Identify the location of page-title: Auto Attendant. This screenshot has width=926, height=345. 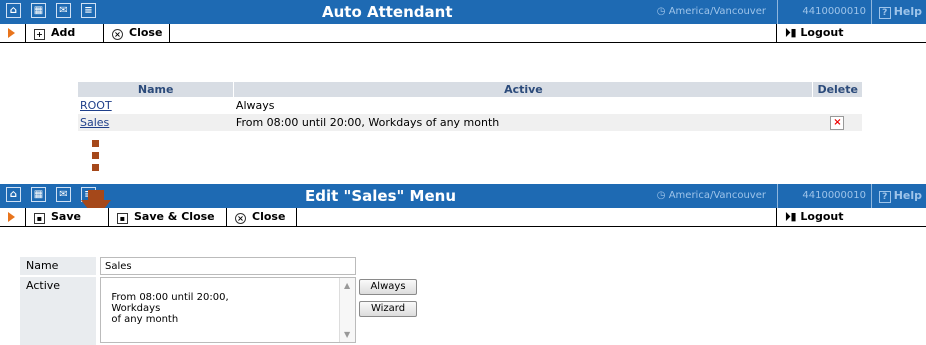
(387, 12).